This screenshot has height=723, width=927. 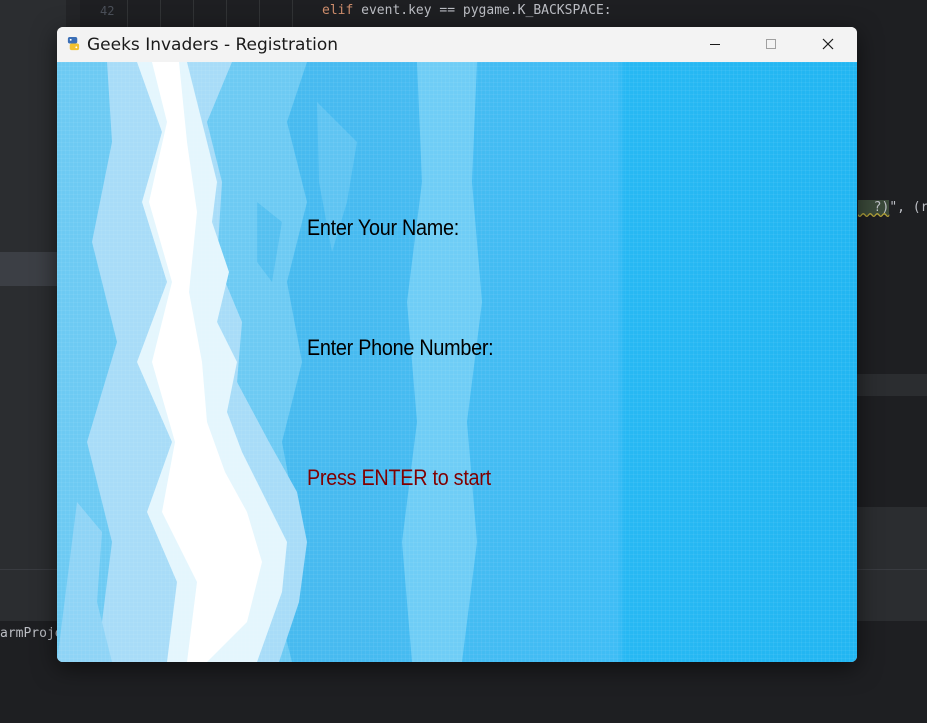 I want to click on code-fragment-right: ?)", (r, so click(x=892, y=207).